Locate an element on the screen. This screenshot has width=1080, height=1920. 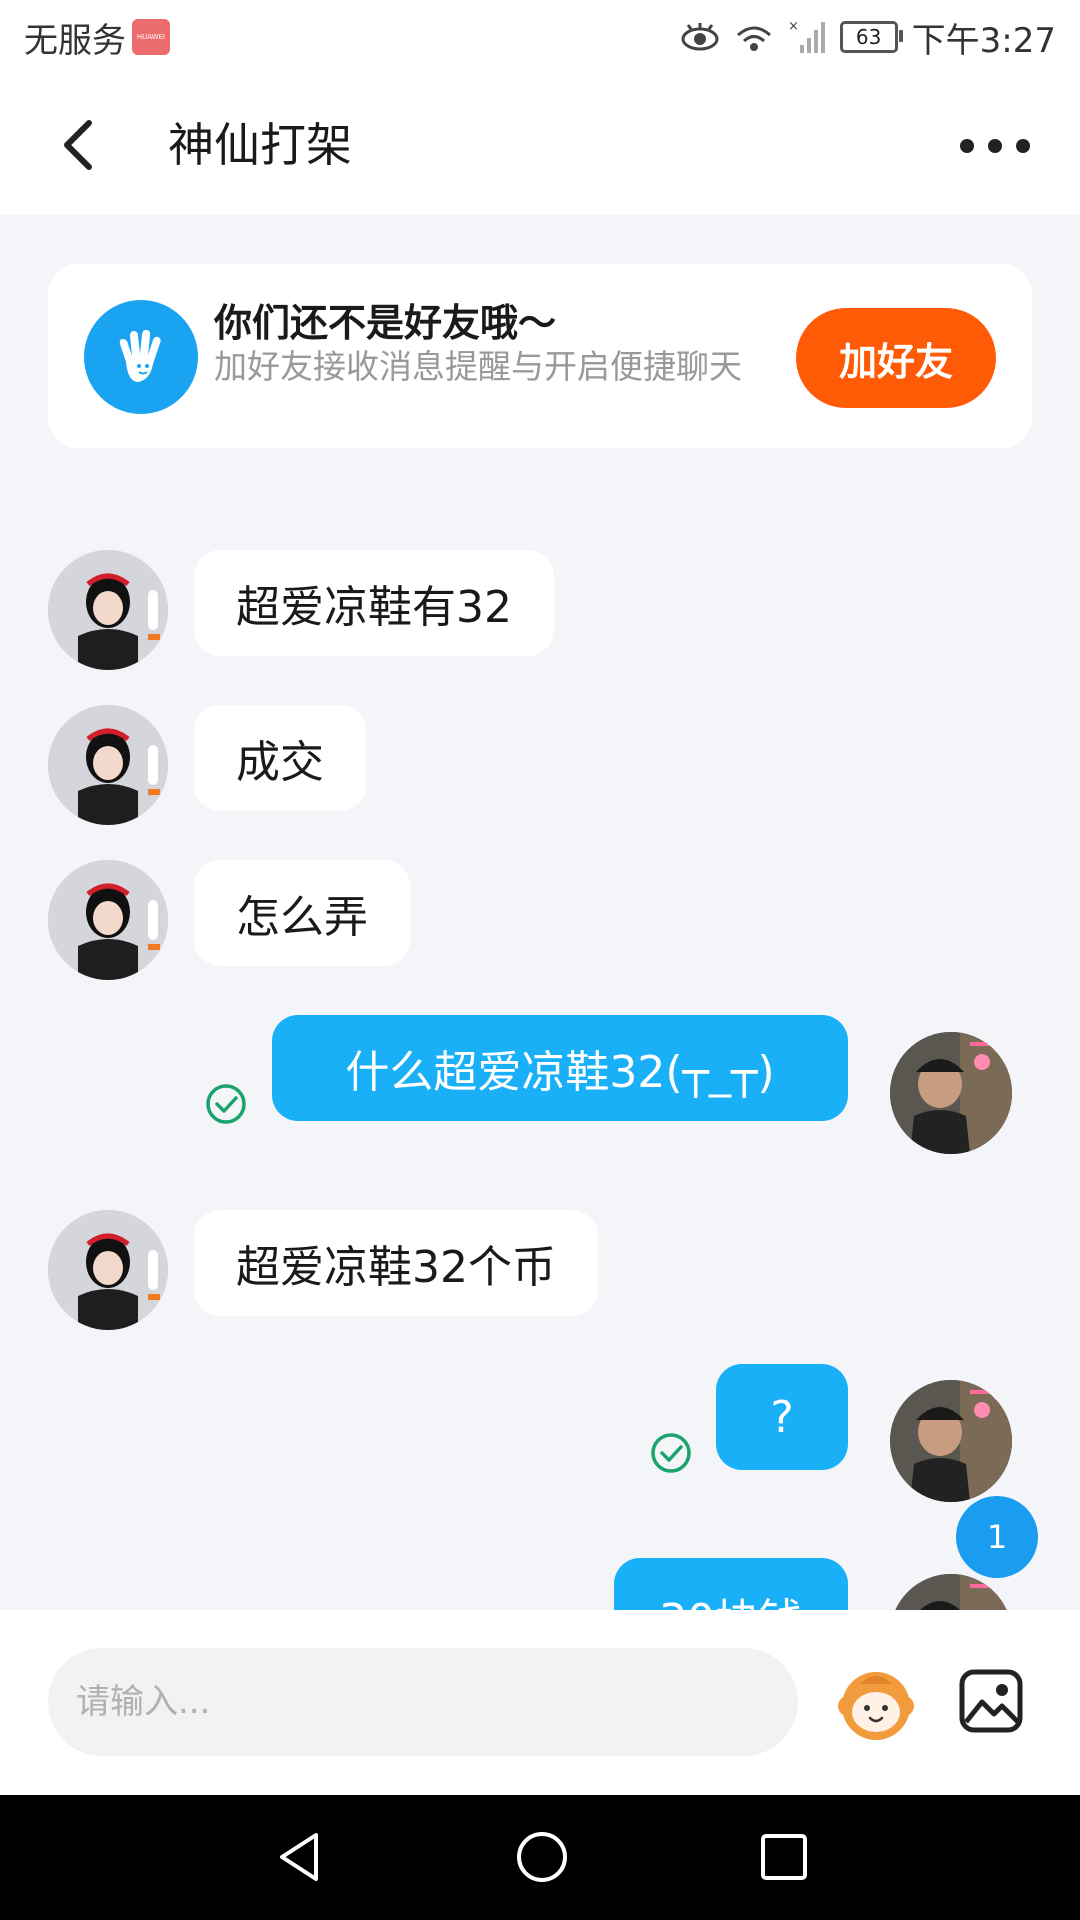
carrier-text: 无服务 is located at coordinates (75, 40).